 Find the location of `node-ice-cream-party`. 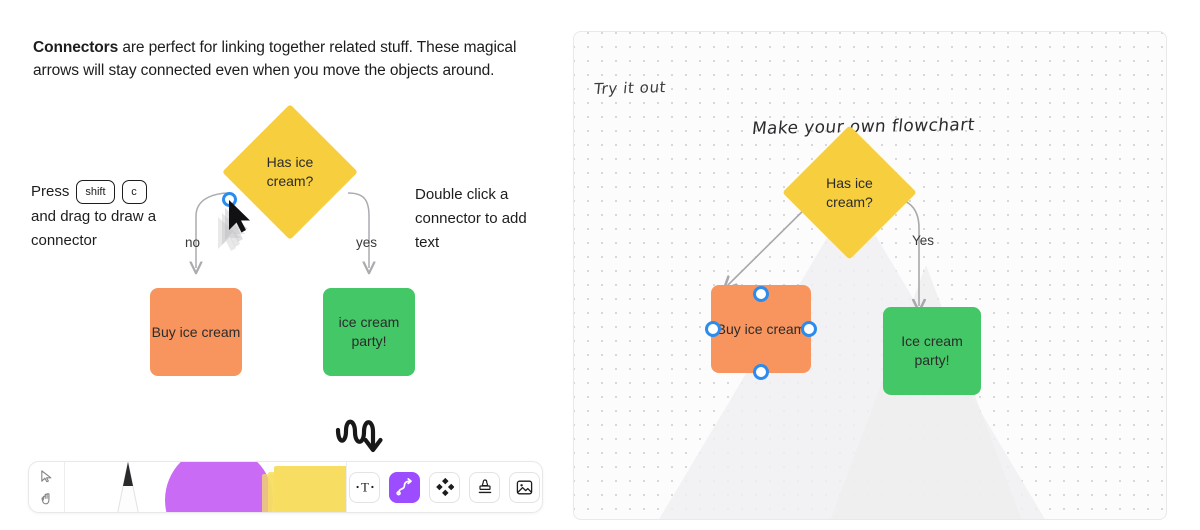

node-ice-cream-party is located at coordinates (369, 332).